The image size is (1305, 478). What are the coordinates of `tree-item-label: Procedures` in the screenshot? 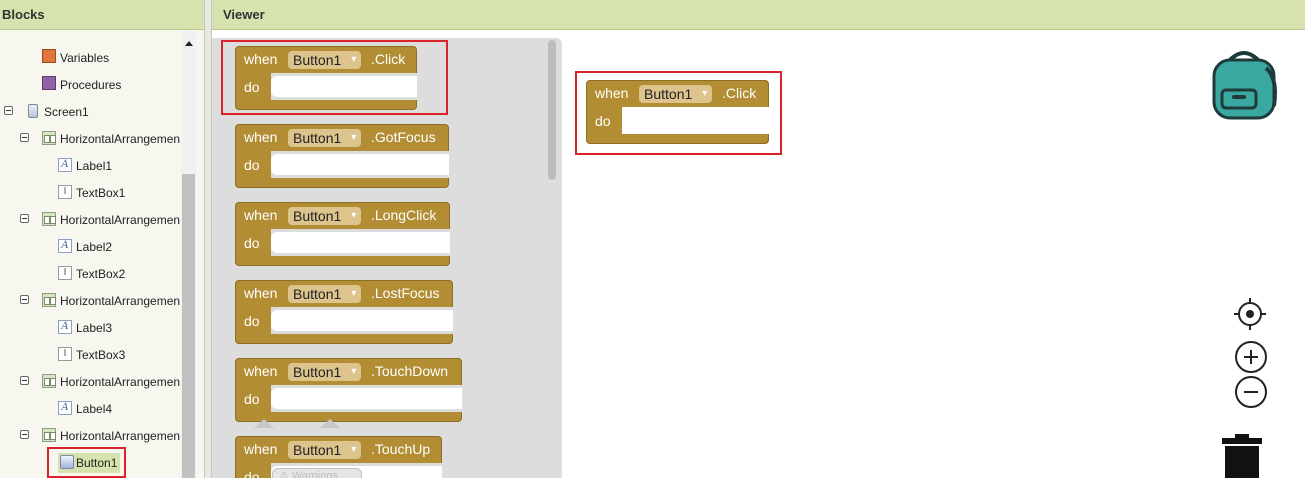 It's located at (91, 85).